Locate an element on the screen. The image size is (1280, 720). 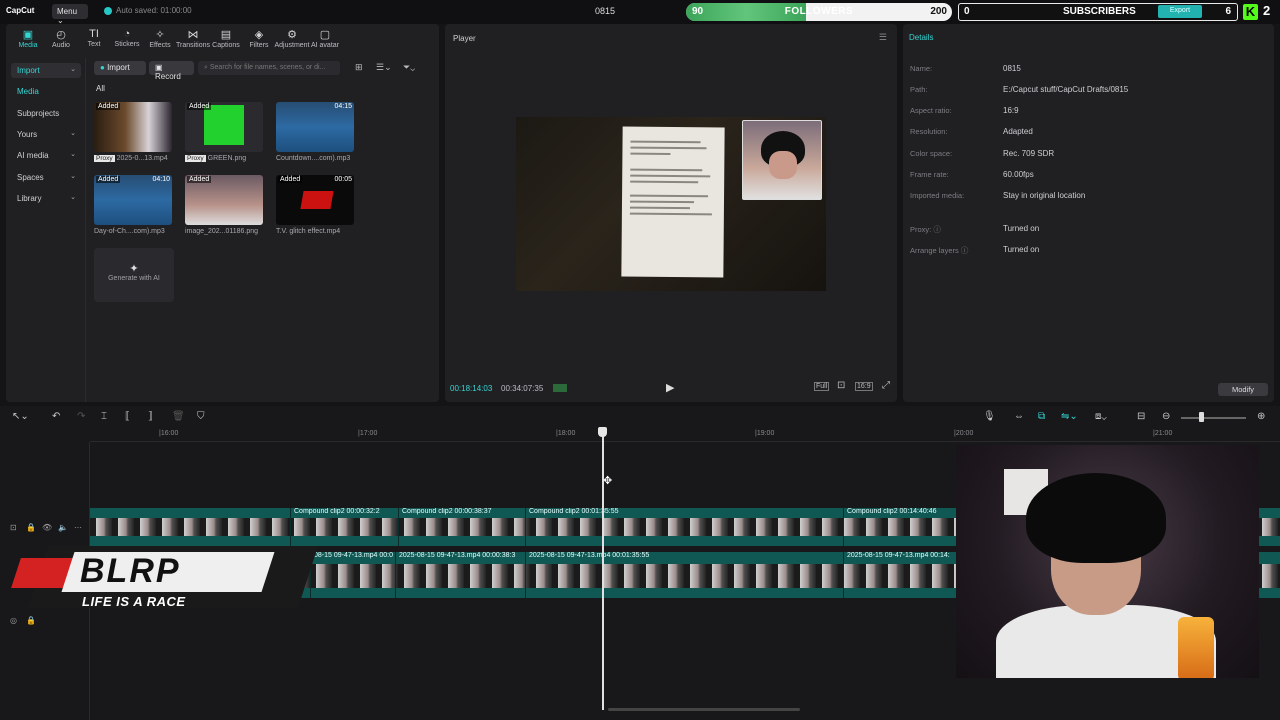
split-left-icon: ⟦ is located at coordinates (127, 416).